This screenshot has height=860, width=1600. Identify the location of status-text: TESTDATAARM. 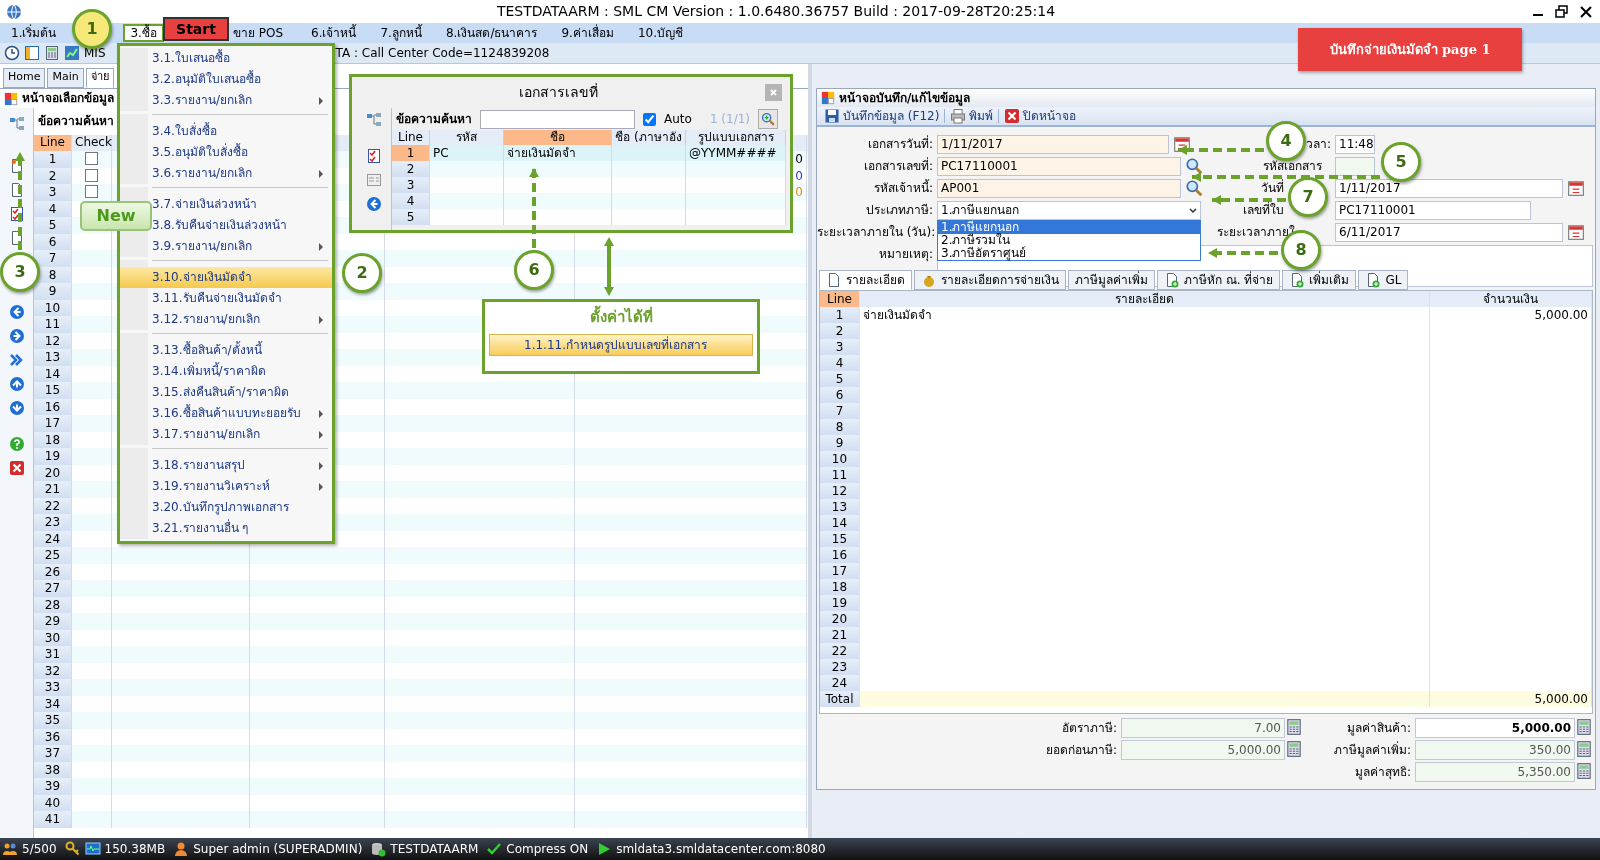
(434, 849).